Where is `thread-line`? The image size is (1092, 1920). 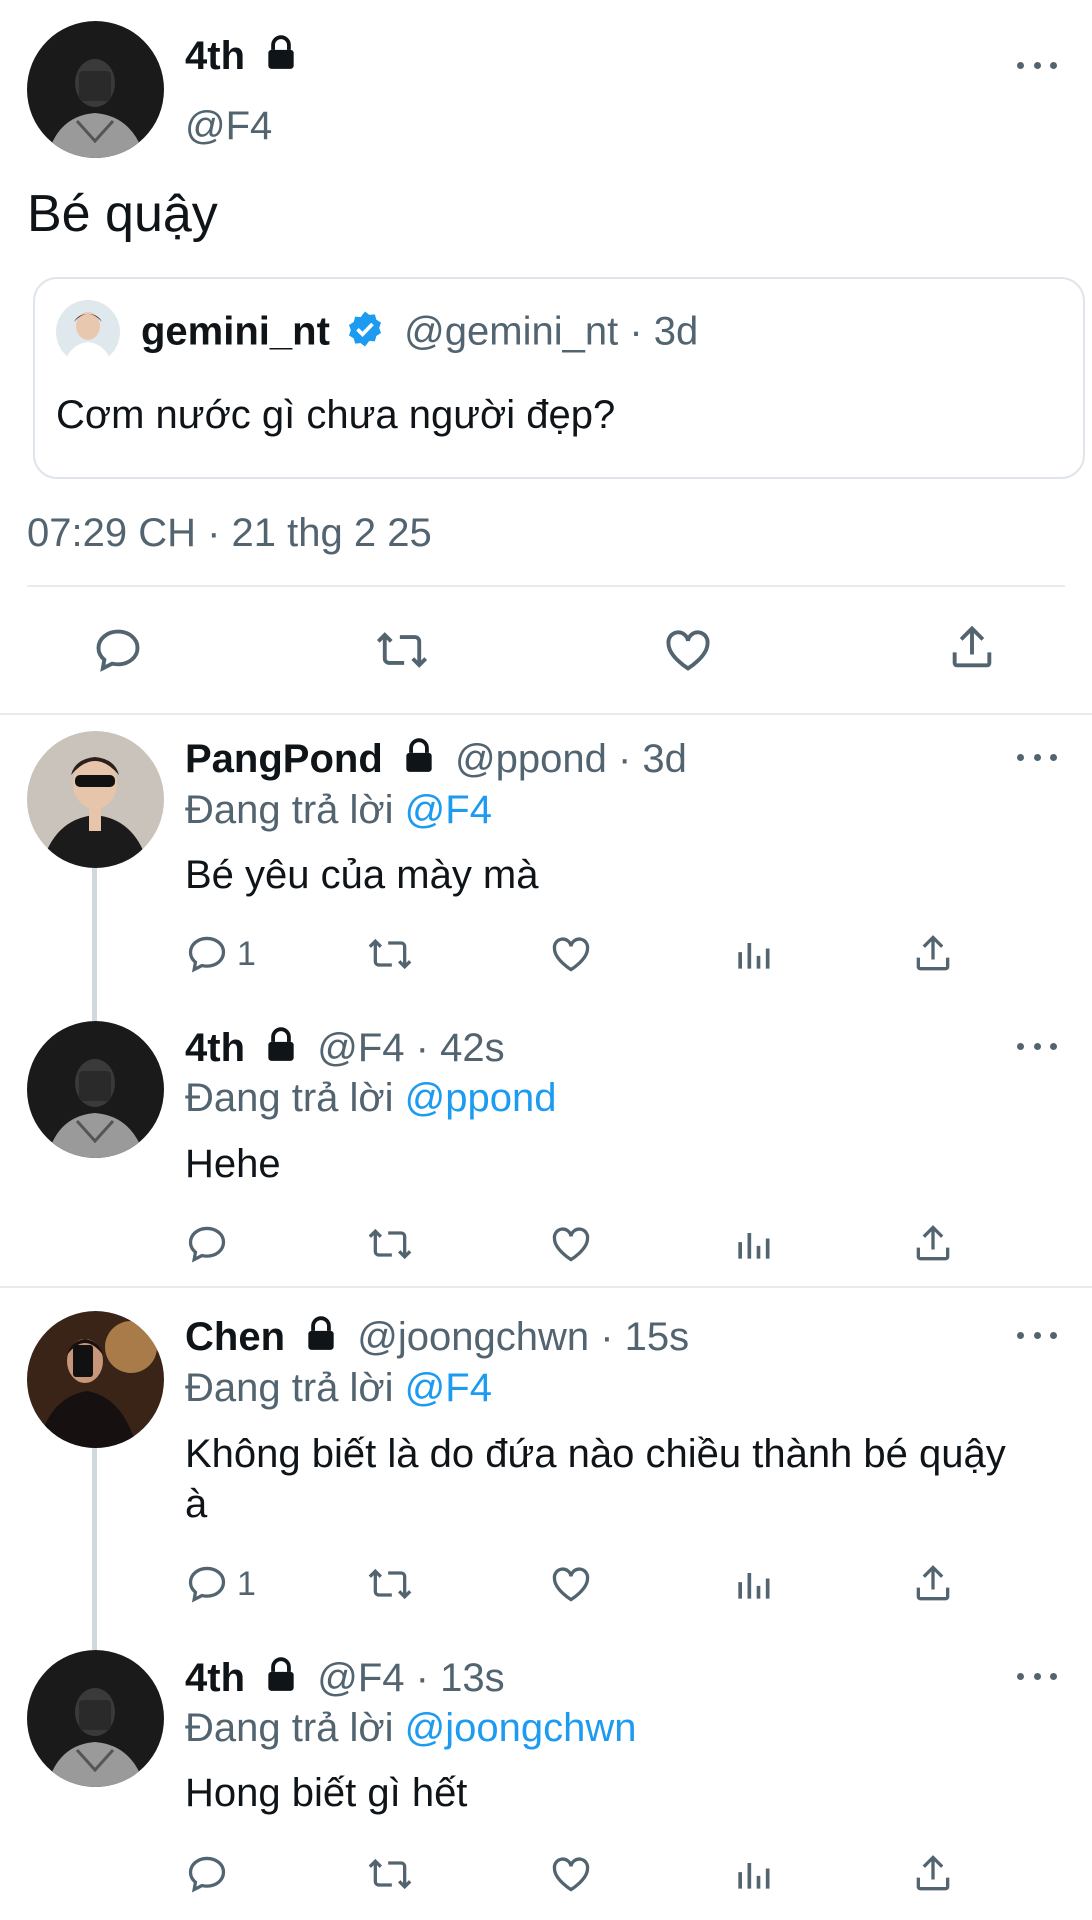 thread-line is located at coordinates (94, 944).